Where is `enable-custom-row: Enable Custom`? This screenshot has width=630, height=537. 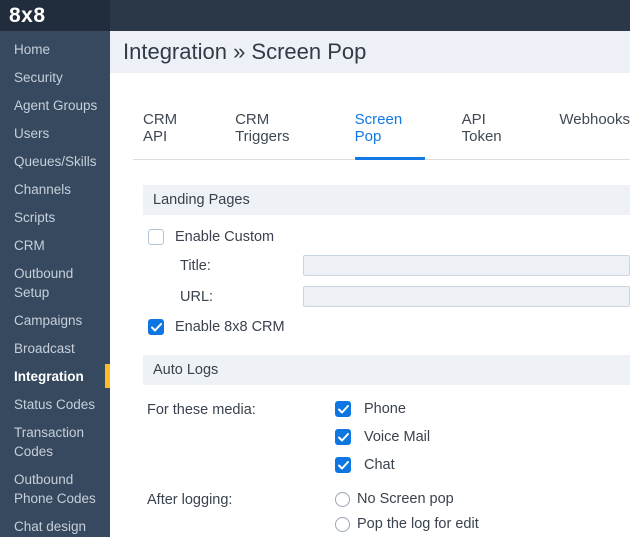
enable-custom-row: Enable Custom is located at coordinates (386, 237).